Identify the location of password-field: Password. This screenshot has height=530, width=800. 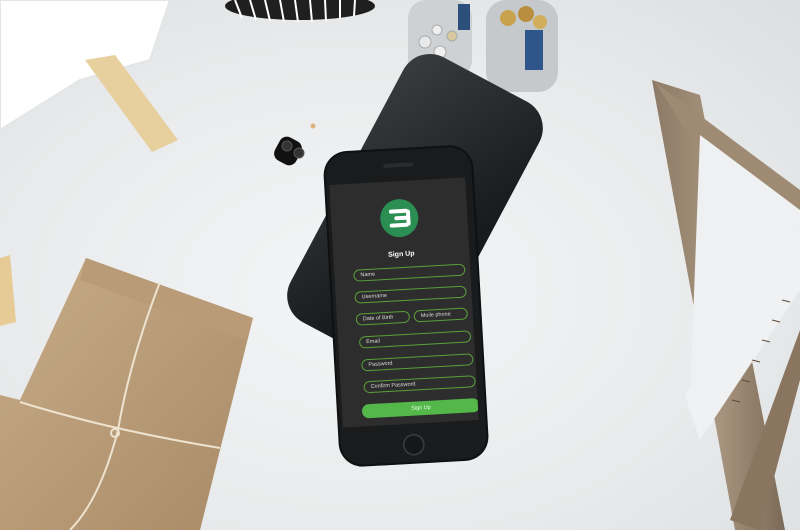
(417, 362).